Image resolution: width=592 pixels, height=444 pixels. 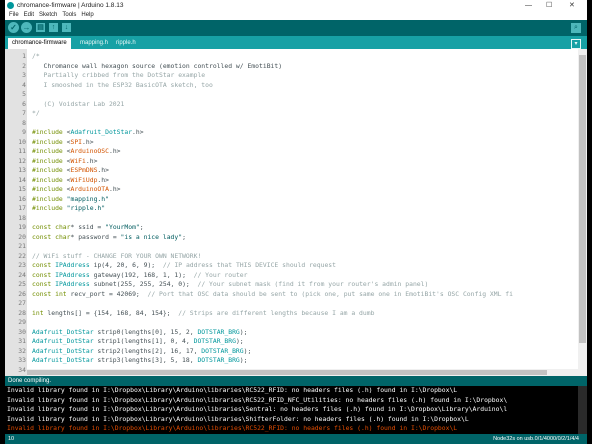 I want to click on open-sketch-button: ↑, so click(x=53, y=27).